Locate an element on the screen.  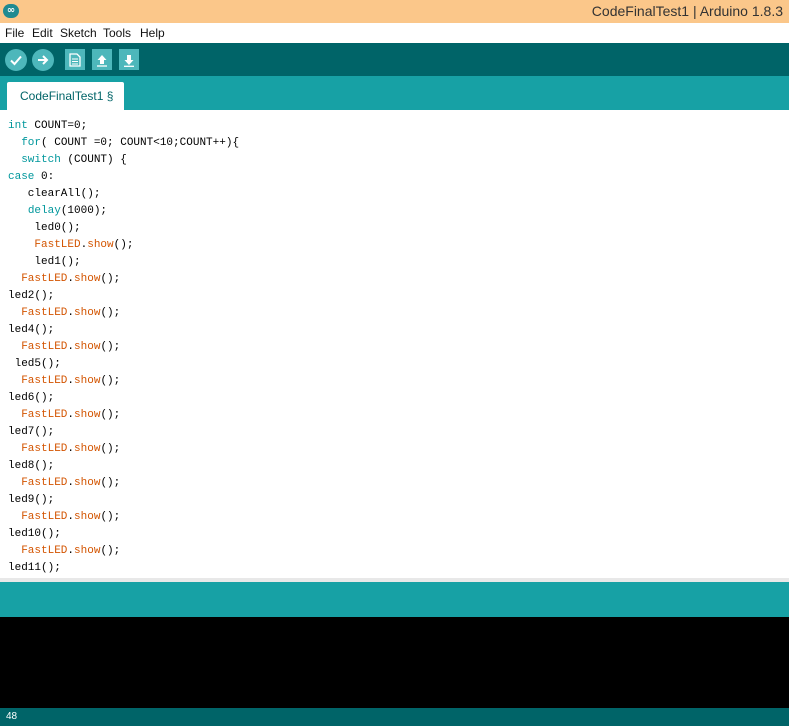
window-title: CodeFinalTest1 | Arduino 1.8.3 is located at coordinates (687, 11).